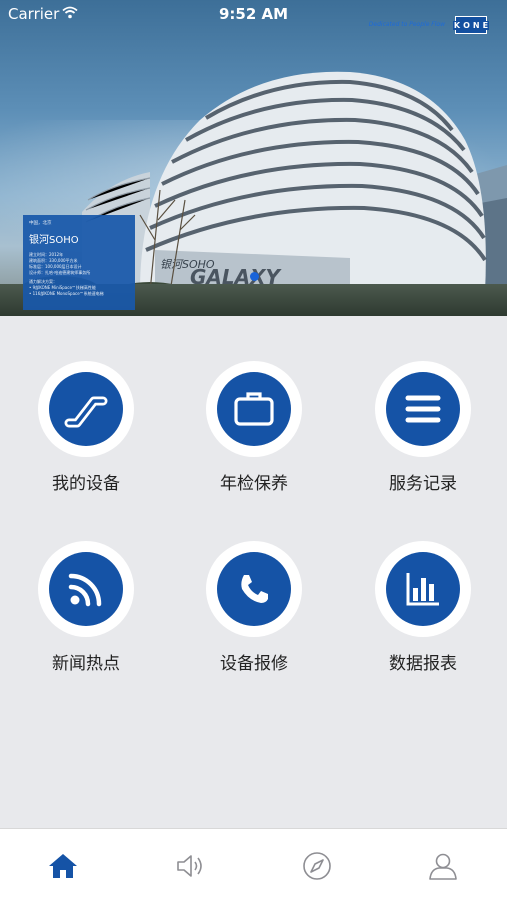 Image resolution: width=507 pixels, height=900 pixels. I want to click on home-icon, so click(63, 866).